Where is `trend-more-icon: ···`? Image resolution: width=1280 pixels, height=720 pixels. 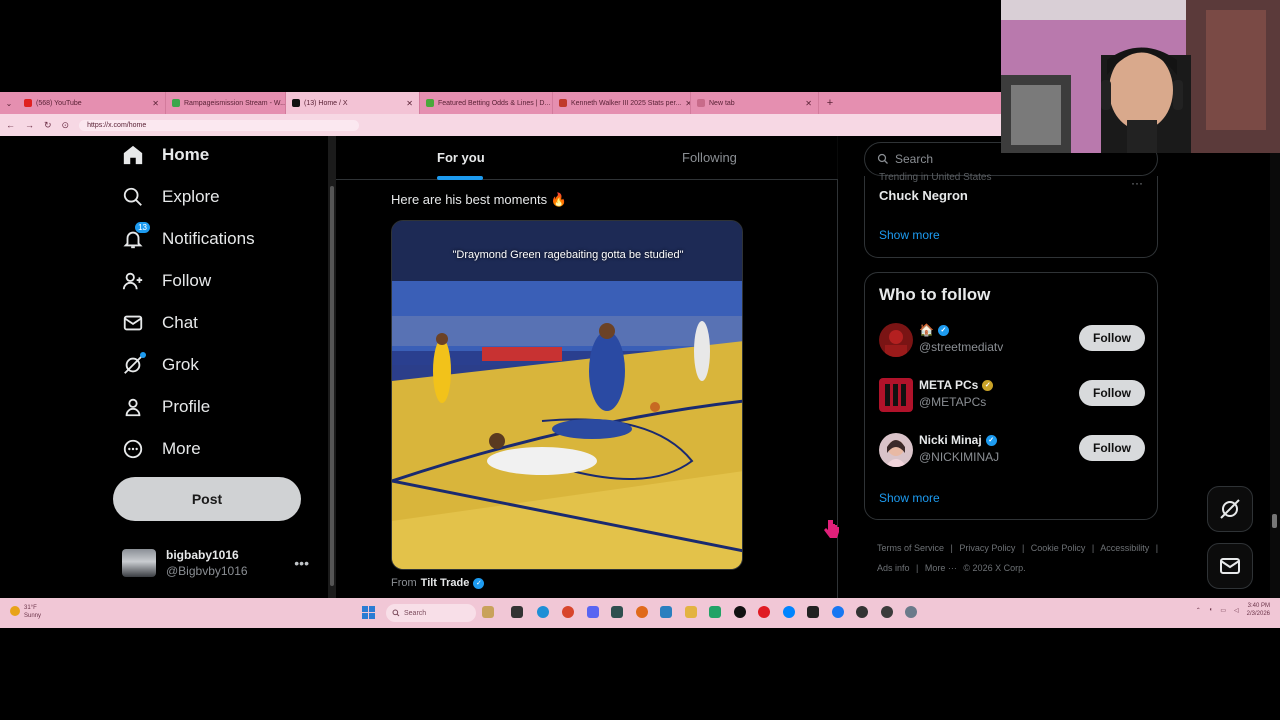
trend-more-icon: ··· is located at coordinates (1137, 183).